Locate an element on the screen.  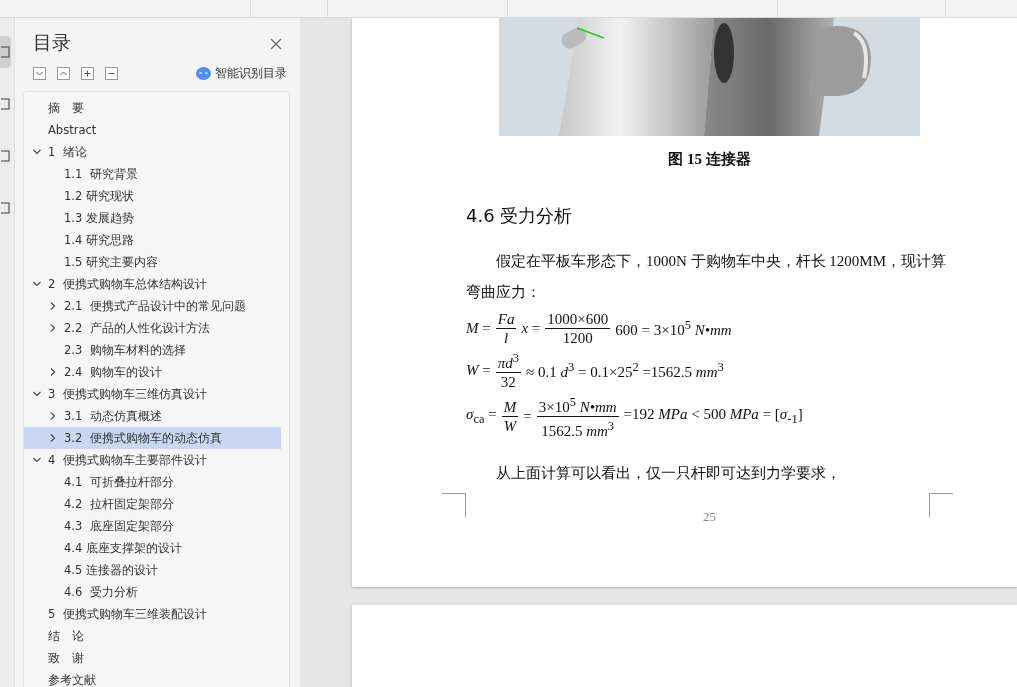
toc-item: 4.2 拉杆固定架部分 is located at coordinates (152, 504).